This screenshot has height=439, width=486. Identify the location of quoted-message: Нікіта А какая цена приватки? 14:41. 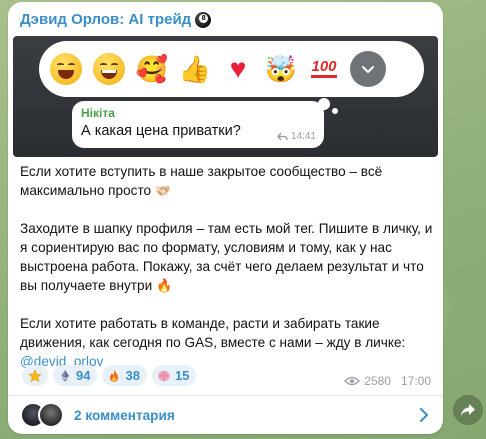
(198, 124).